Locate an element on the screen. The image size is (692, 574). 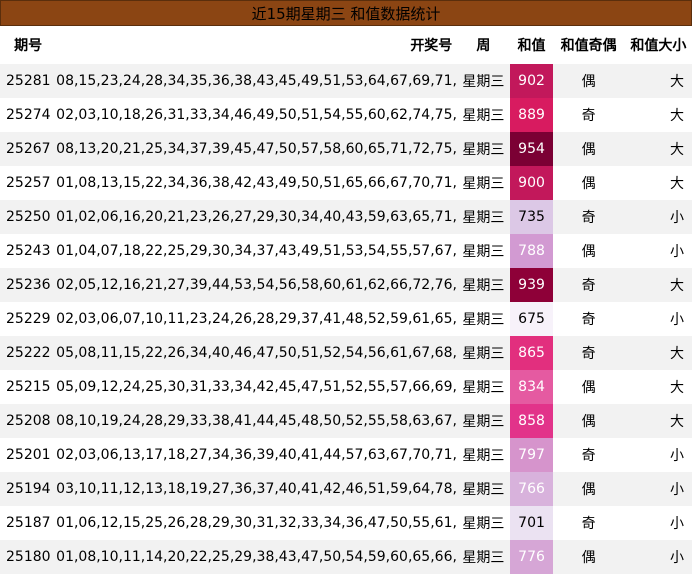
cell-issue: 25187 is located at coordinates (28, 523).